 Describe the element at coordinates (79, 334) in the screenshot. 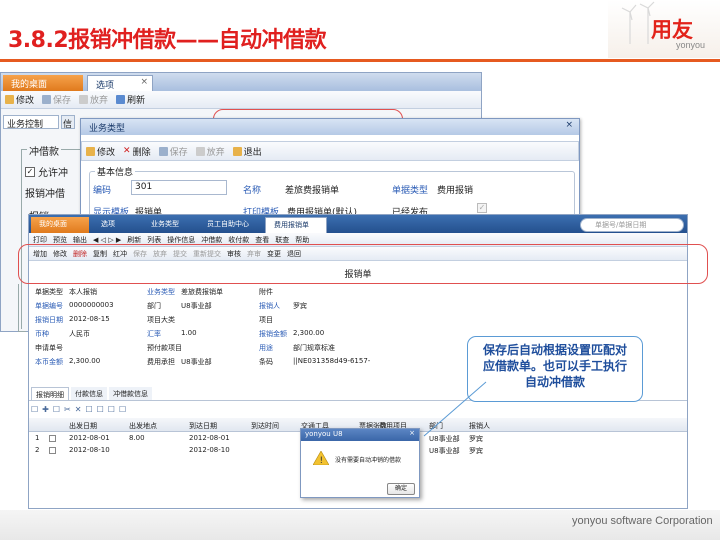

I see `header-field-value: 人民币` at that location.